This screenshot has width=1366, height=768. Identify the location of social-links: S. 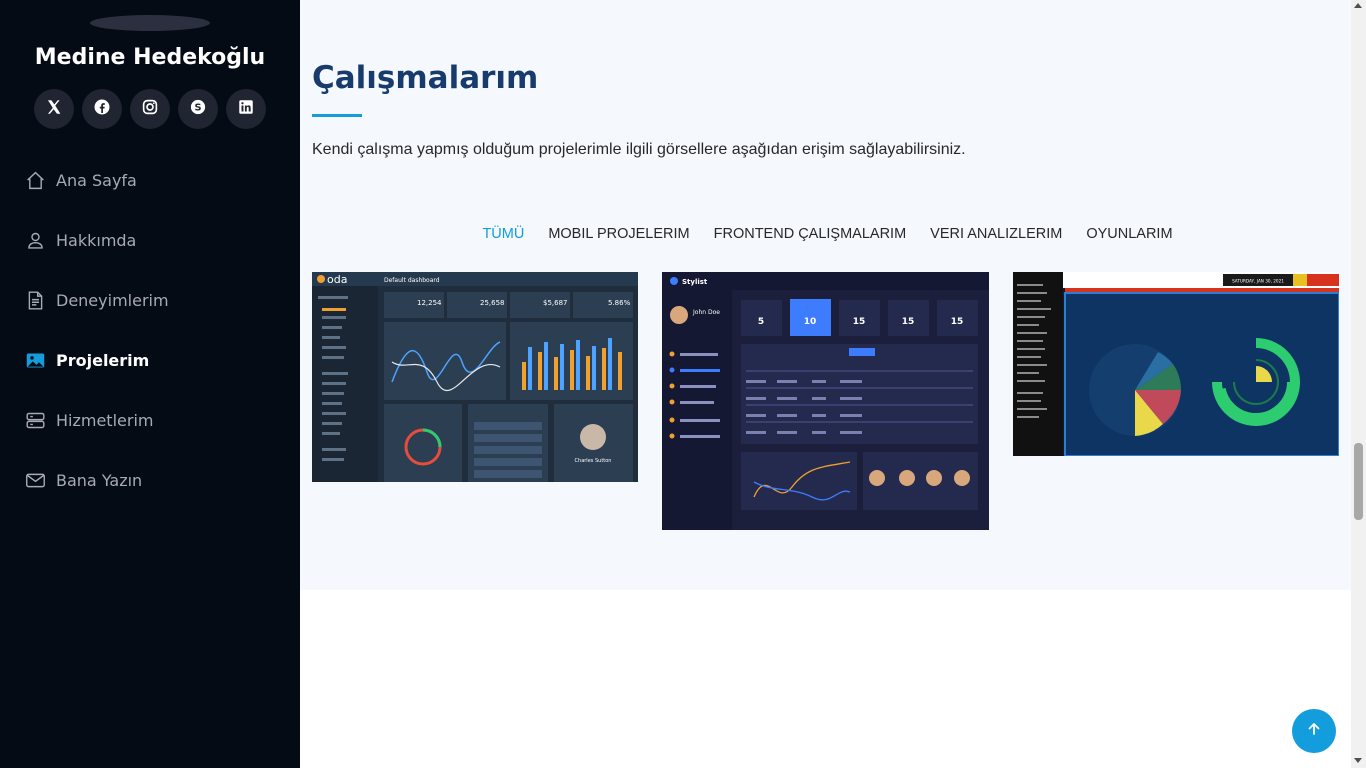
(150, 109).